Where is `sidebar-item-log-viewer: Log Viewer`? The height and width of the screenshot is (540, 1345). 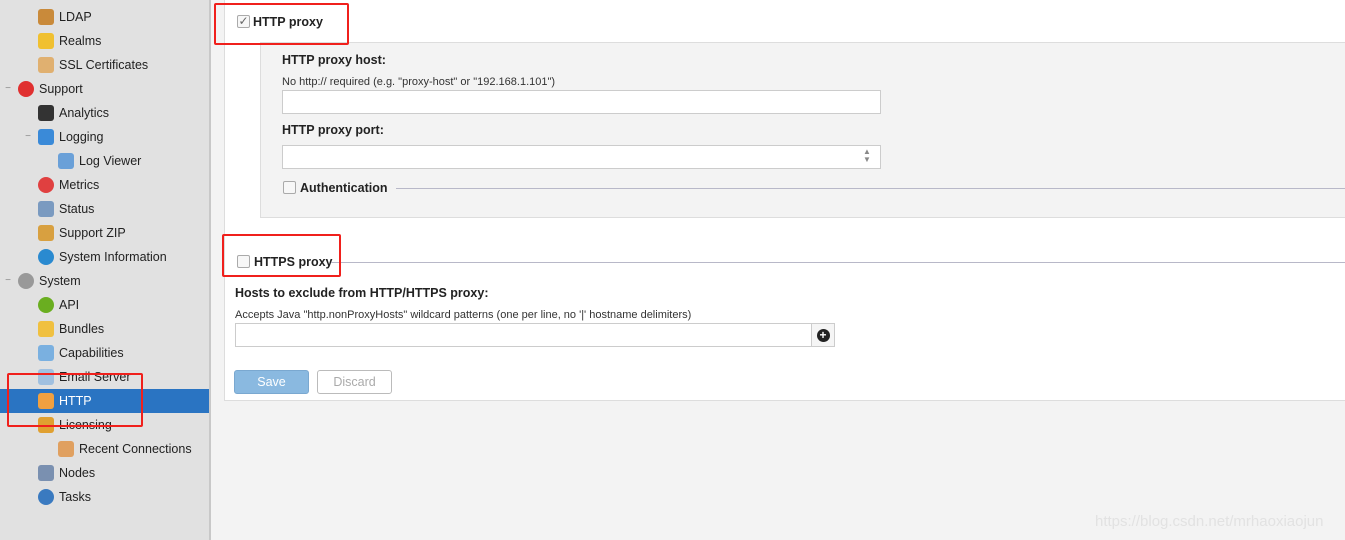
sidebar-item-log-viewer: Log Viewer is located at coordinates (104, 161).